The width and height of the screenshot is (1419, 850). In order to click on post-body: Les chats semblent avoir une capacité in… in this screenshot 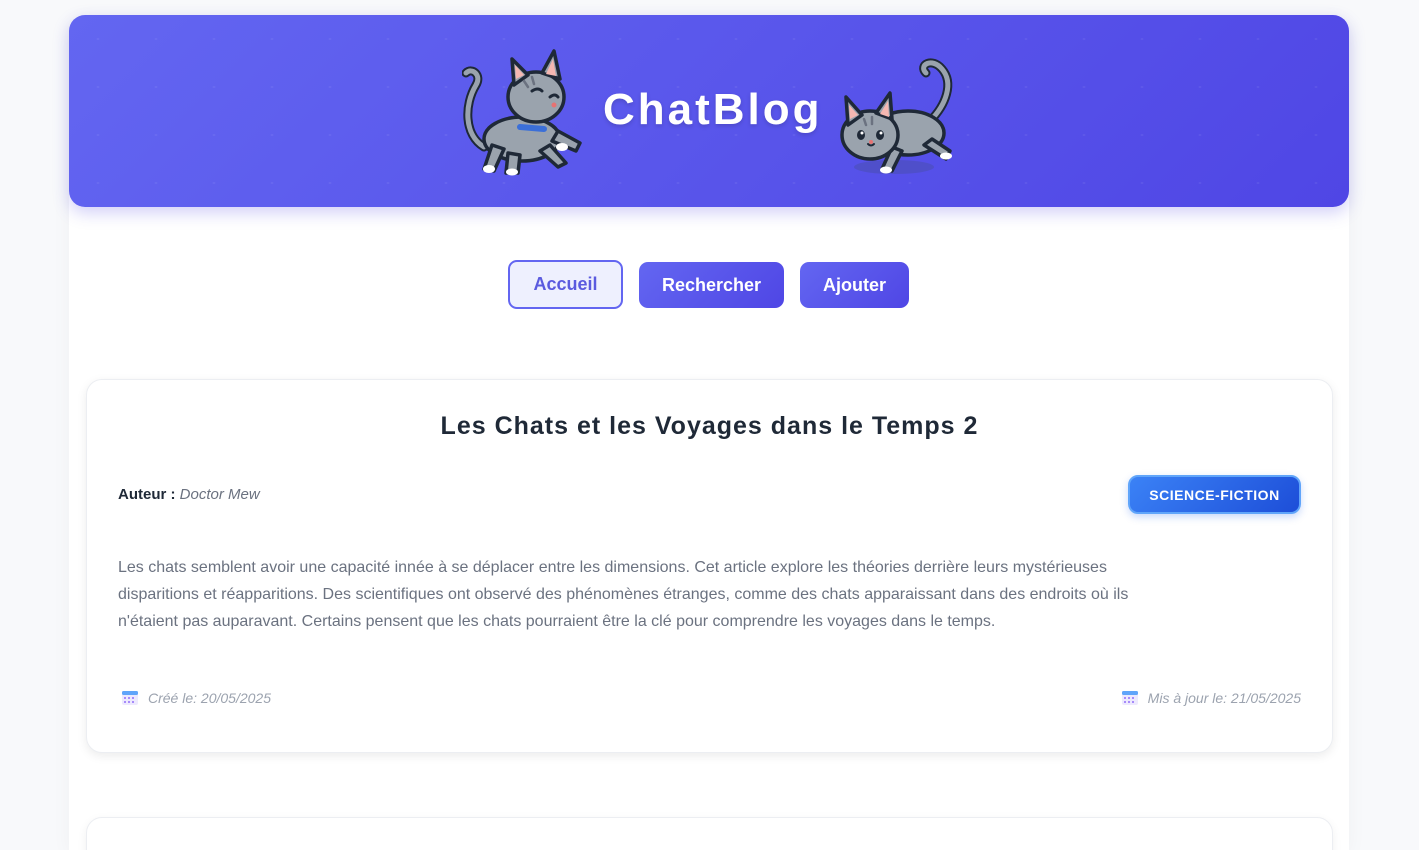, I will do `click(623, 594)`.